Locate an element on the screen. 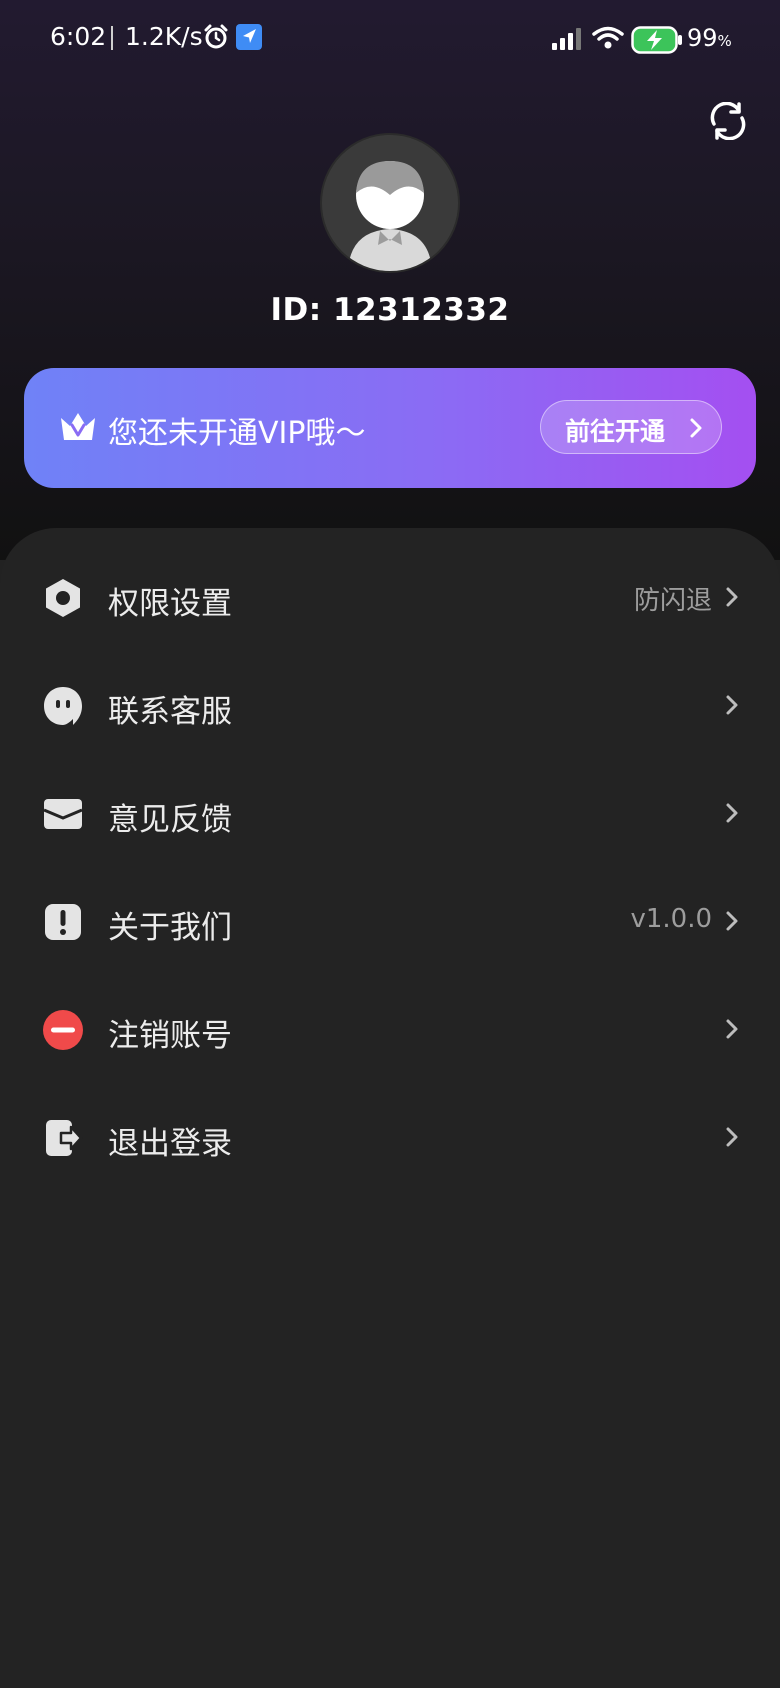  battery-percent: 99% is located at coordinates (709, 38).